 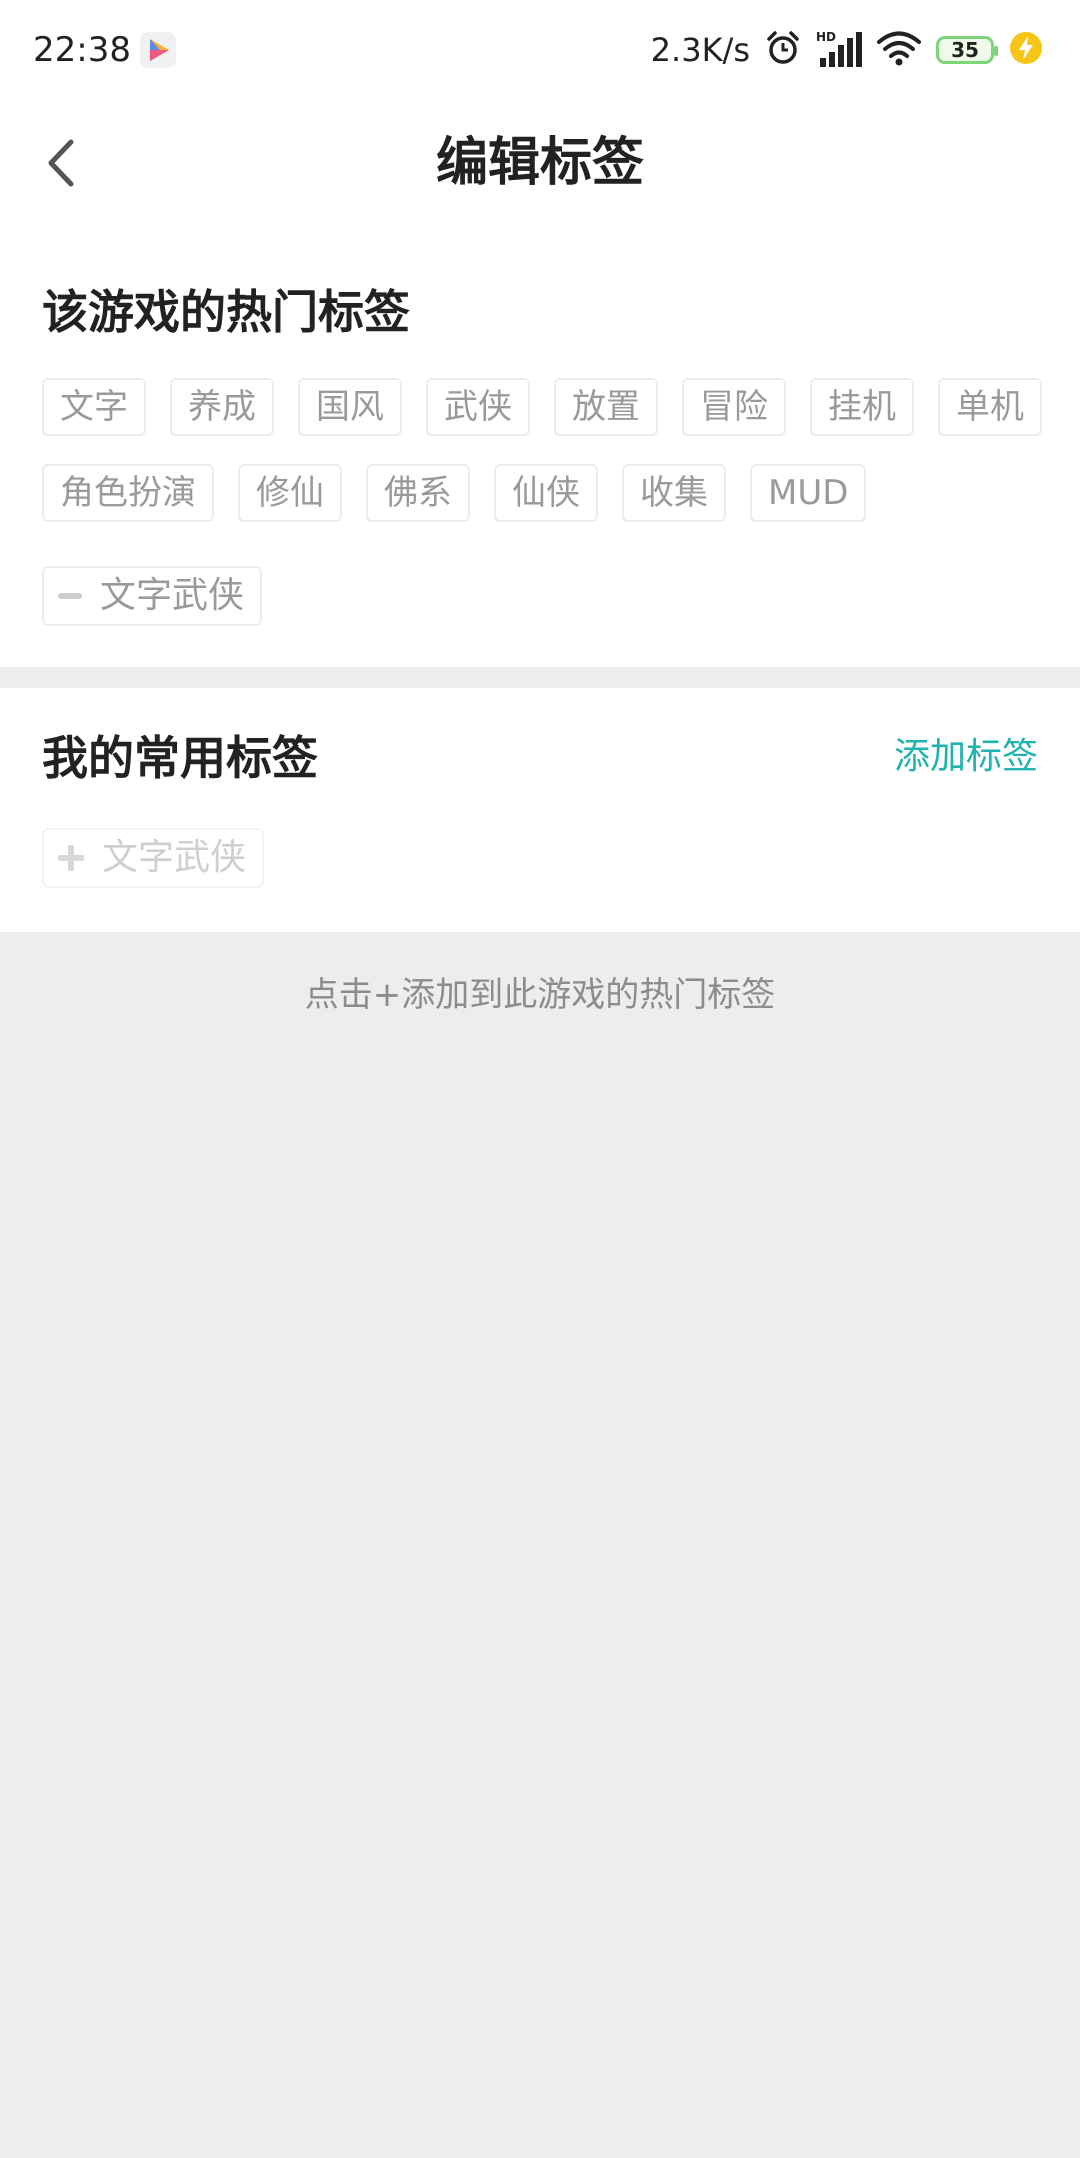 I want to click on my-tags-section: 我的常用标签 添加标签 文字武侠, so click(x=540, y=810).